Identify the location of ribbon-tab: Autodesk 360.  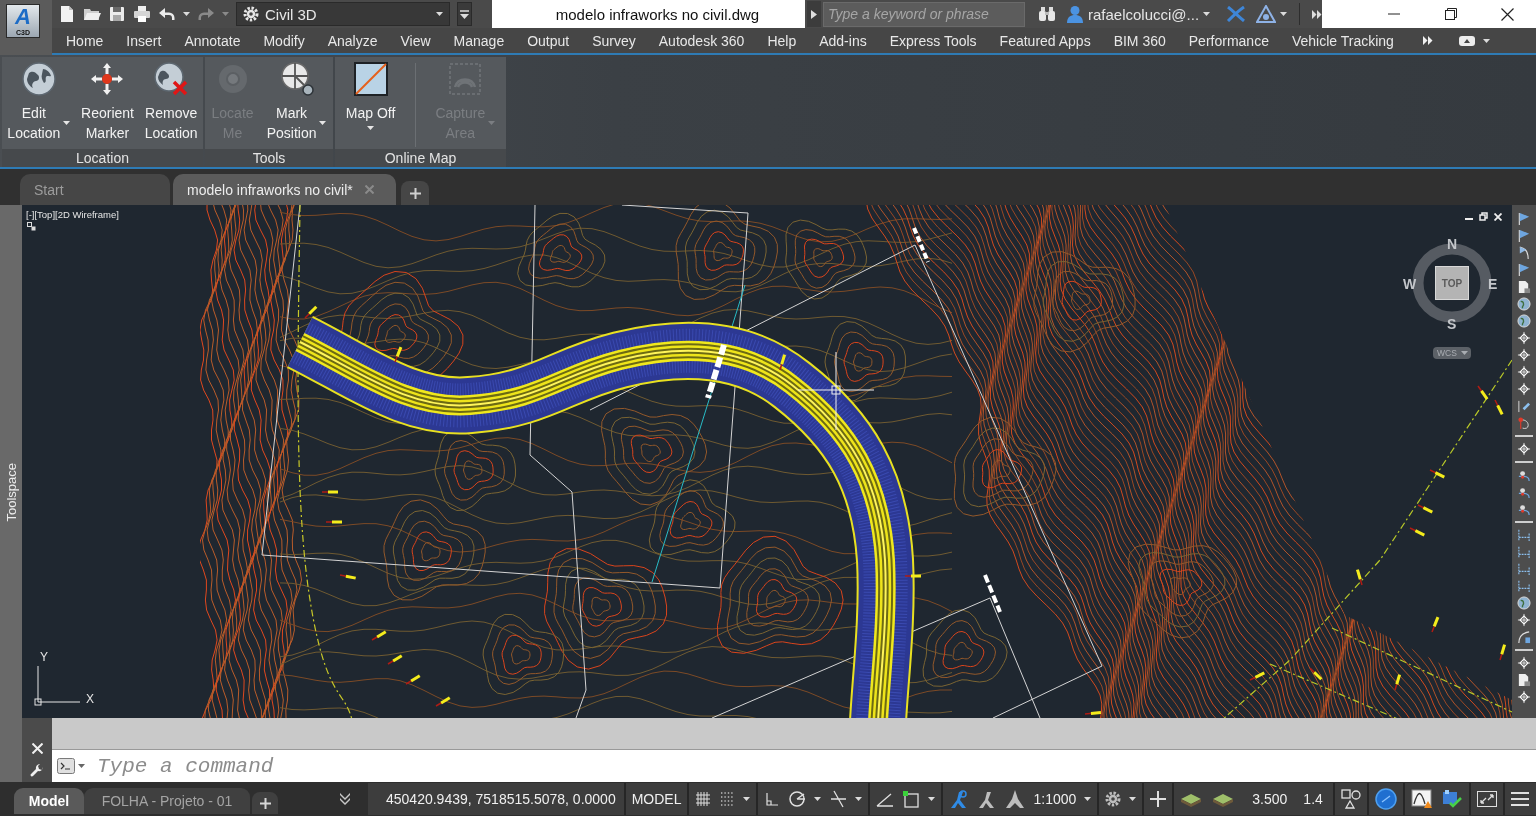
(701, 40).